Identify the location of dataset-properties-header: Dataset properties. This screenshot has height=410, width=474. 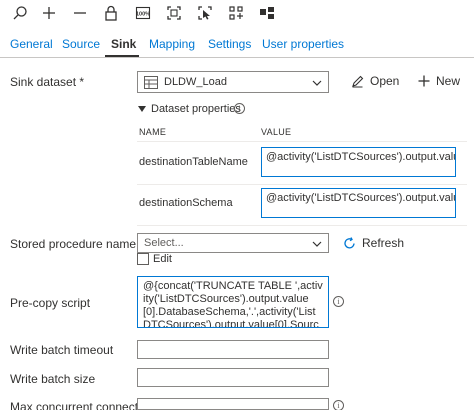
(196, 109).